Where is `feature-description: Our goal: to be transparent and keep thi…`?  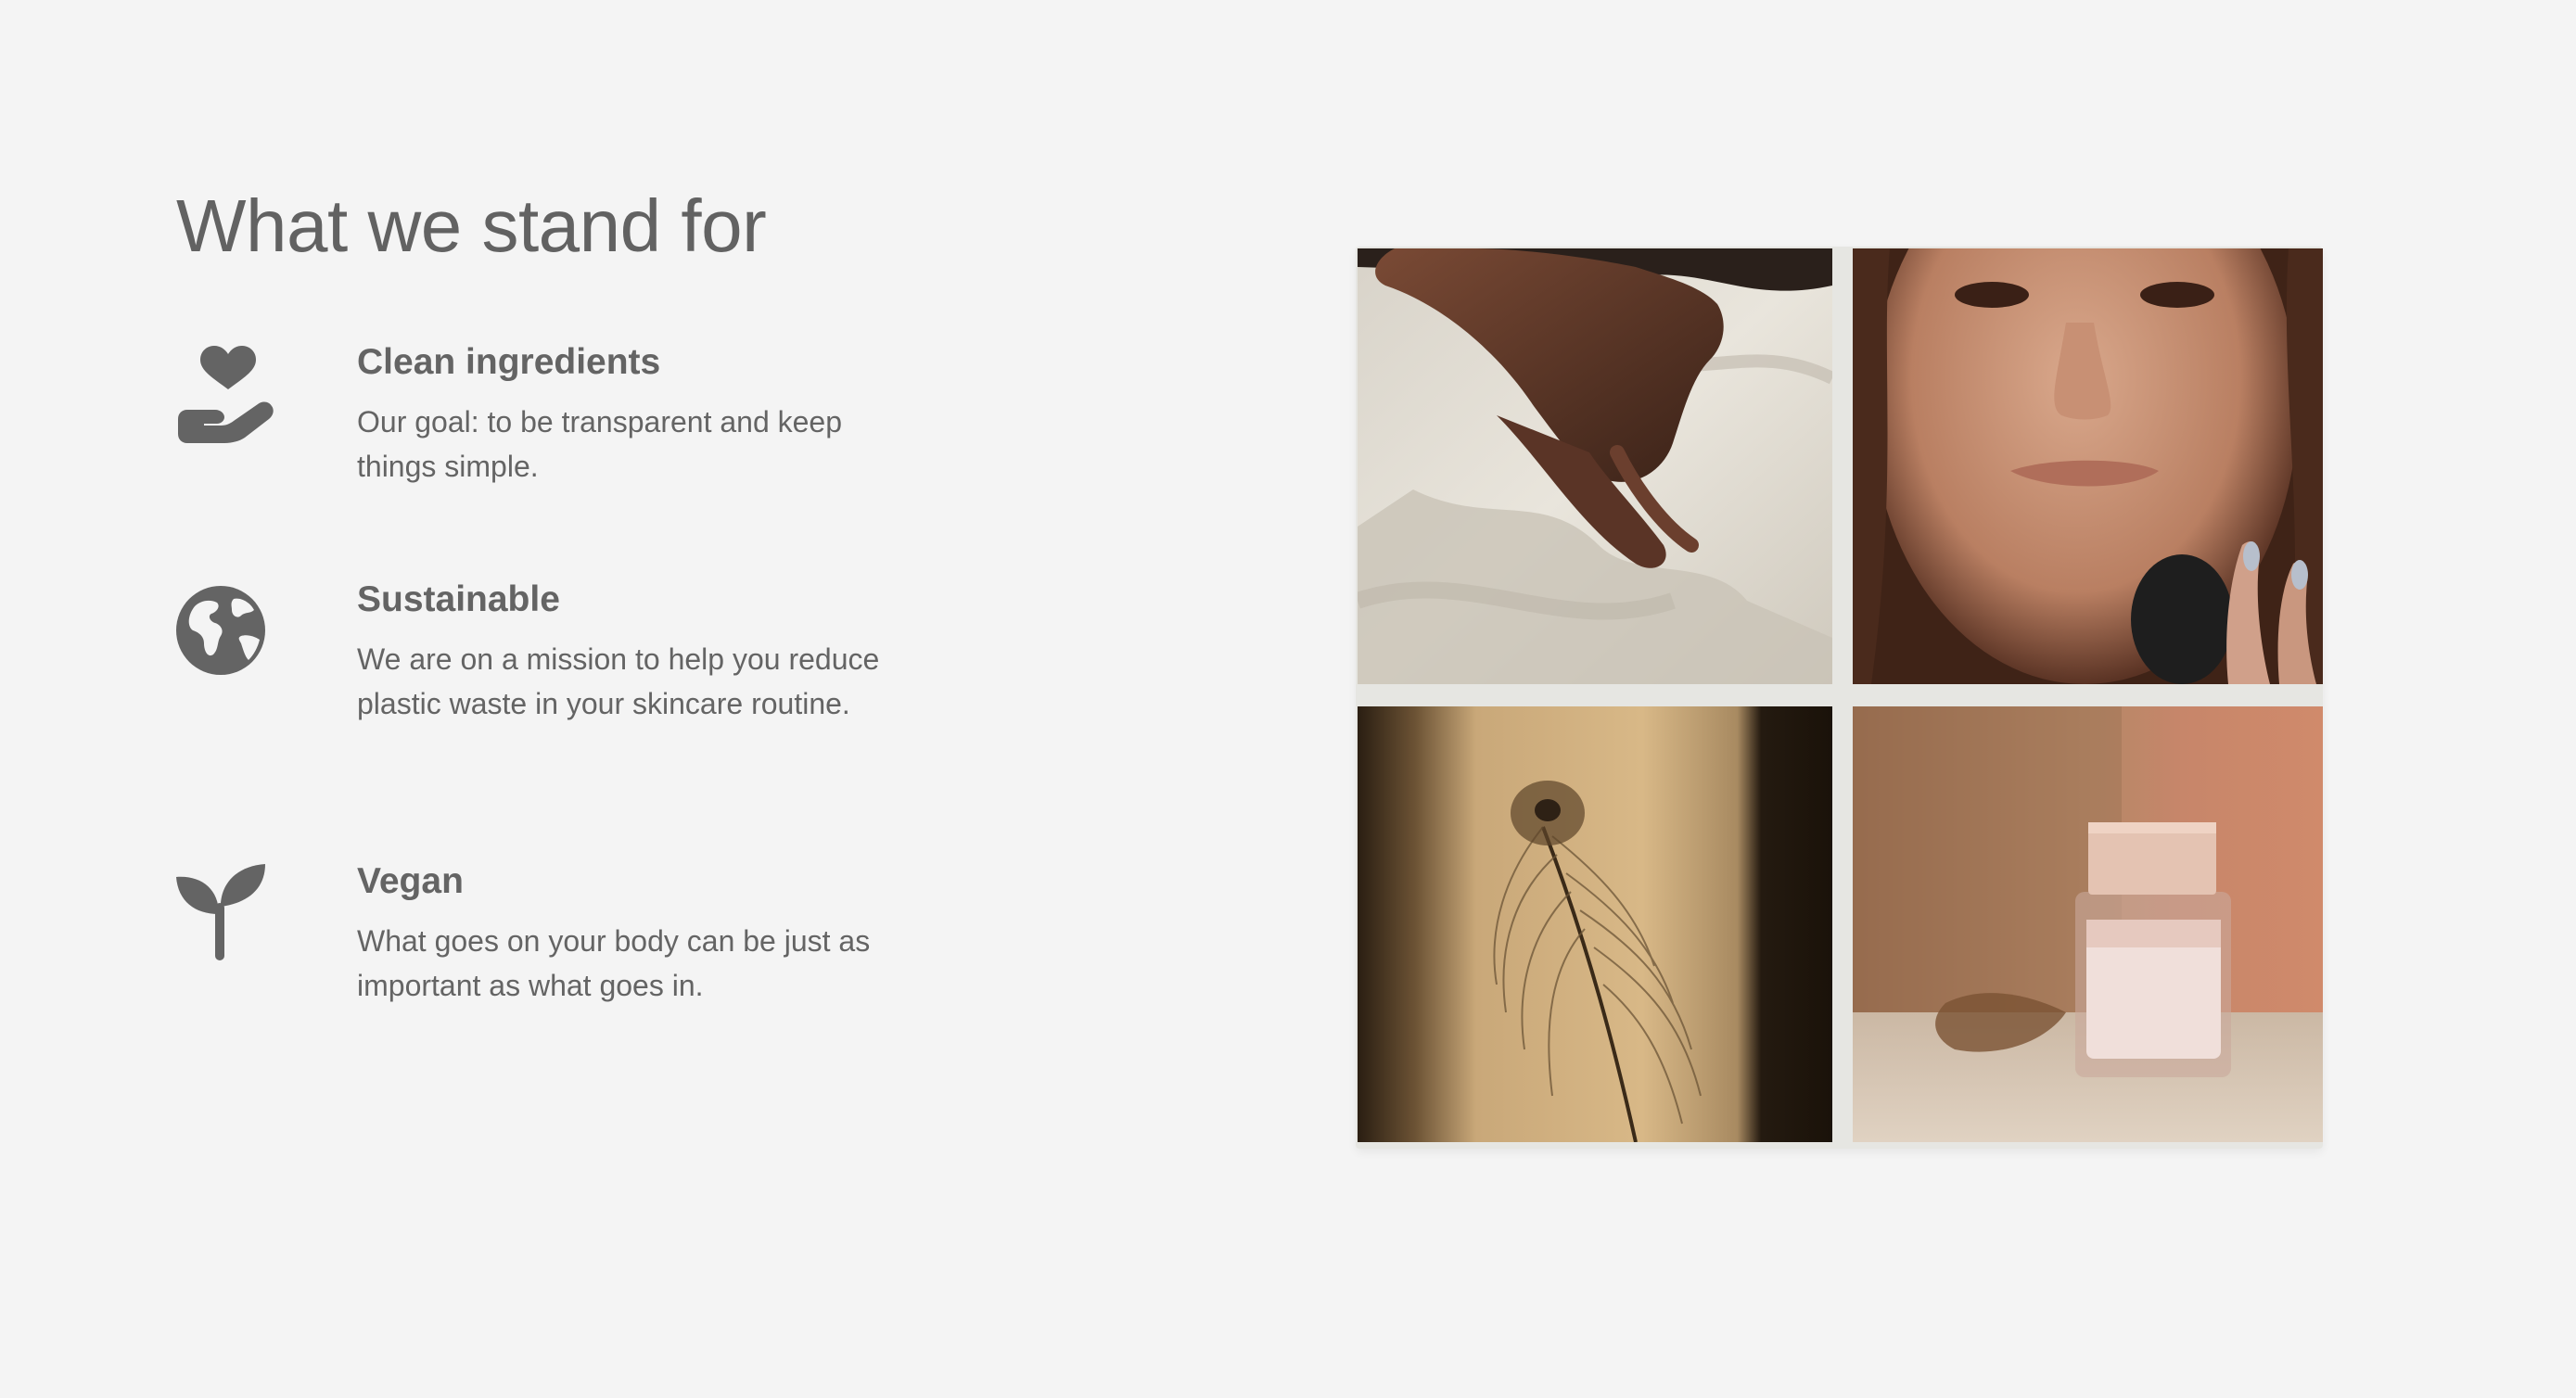 feature-description: Our goal: to be transparent and keep thi… is located at coordinates (600, 443).